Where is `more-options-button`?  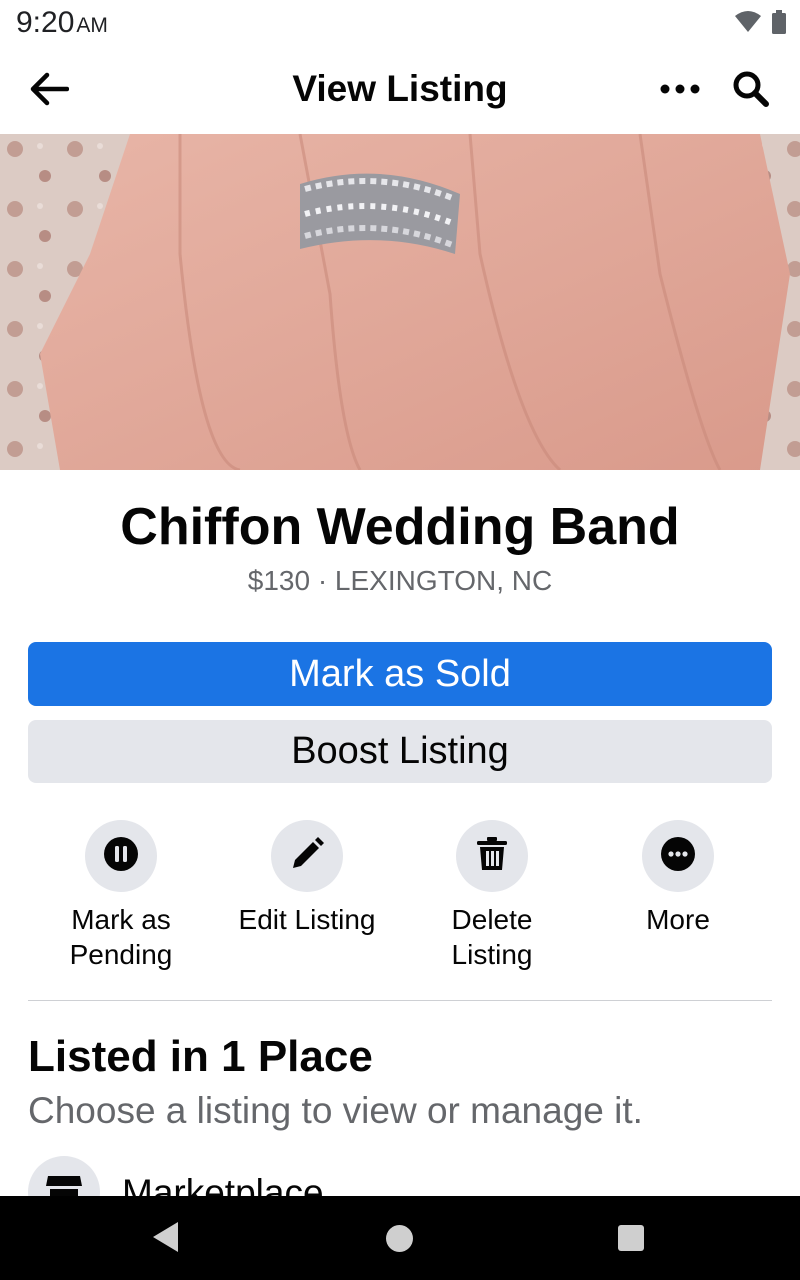
more-options-button is located at coordinates (680, 90).